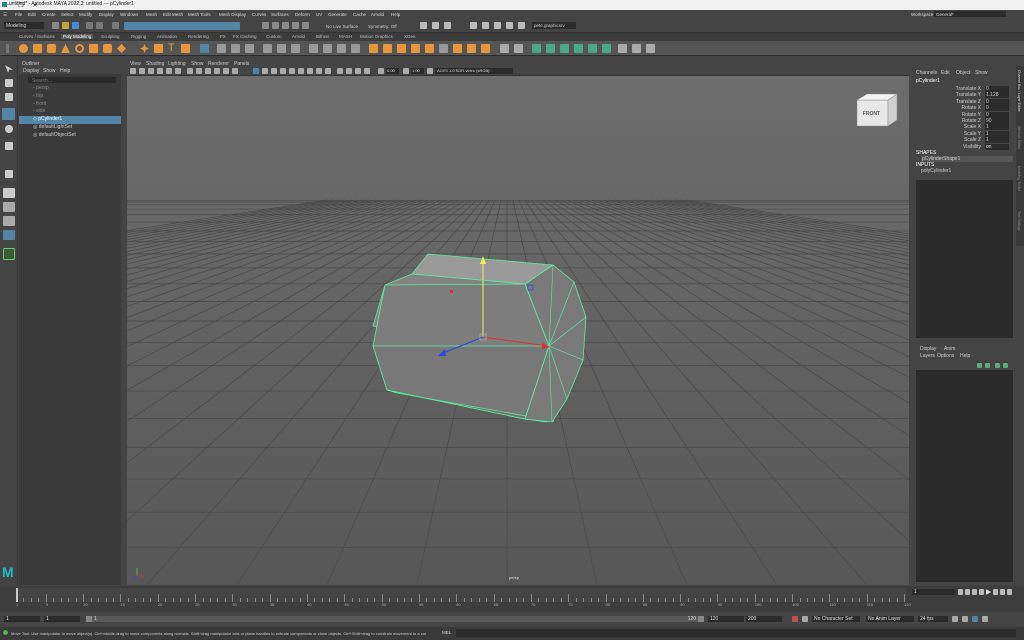 This screenshot has height=640, width=1024. I want to click on poly-cylinder-icon, so click(51, 48).